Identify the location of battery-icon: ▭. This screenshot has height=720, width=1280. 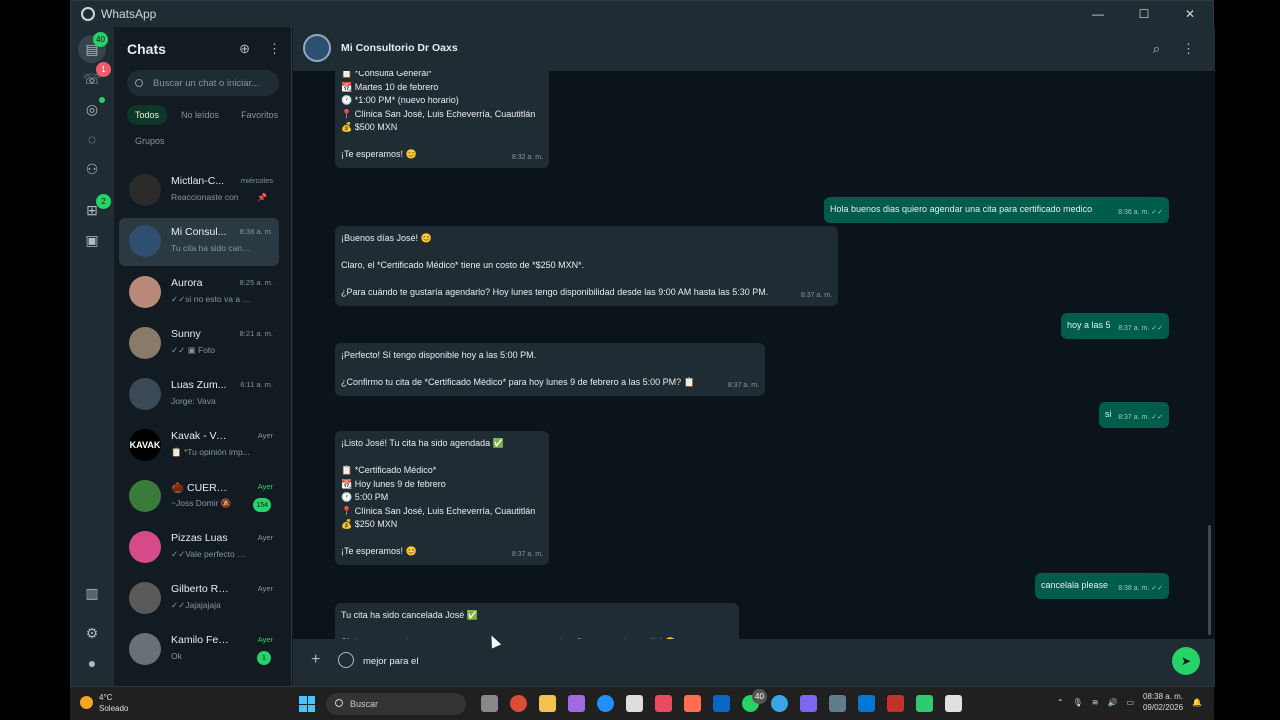
(1130, 702).